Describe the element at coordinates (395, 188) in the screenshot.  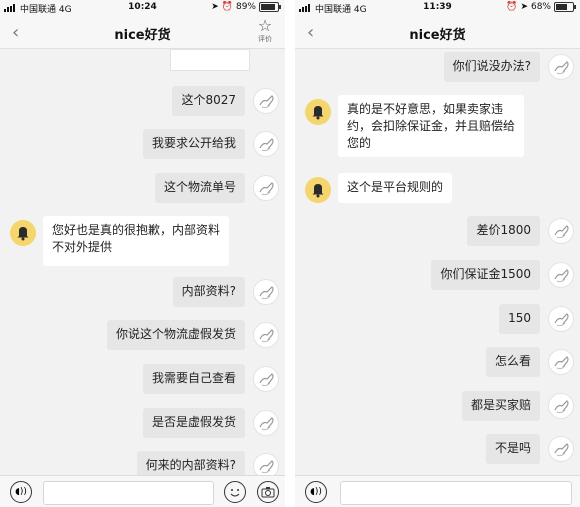
I see `service-message-bubble: 这个是平台规则的` at that location.